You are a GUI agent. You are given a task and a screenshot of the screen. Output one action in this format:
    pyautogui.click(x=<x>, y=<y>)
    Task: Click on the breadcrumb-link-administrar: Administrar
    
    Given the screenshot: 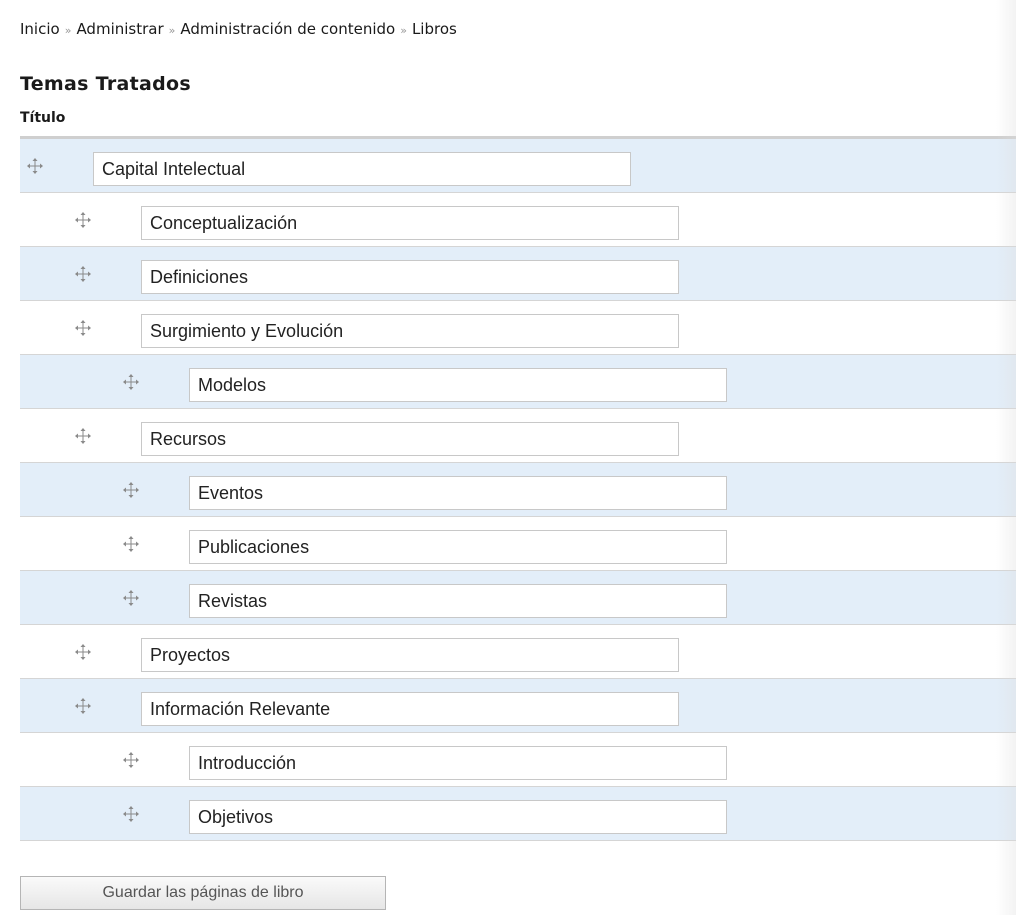 What is the action you would take?
    pyautogui.click(x=119, y=29)
    